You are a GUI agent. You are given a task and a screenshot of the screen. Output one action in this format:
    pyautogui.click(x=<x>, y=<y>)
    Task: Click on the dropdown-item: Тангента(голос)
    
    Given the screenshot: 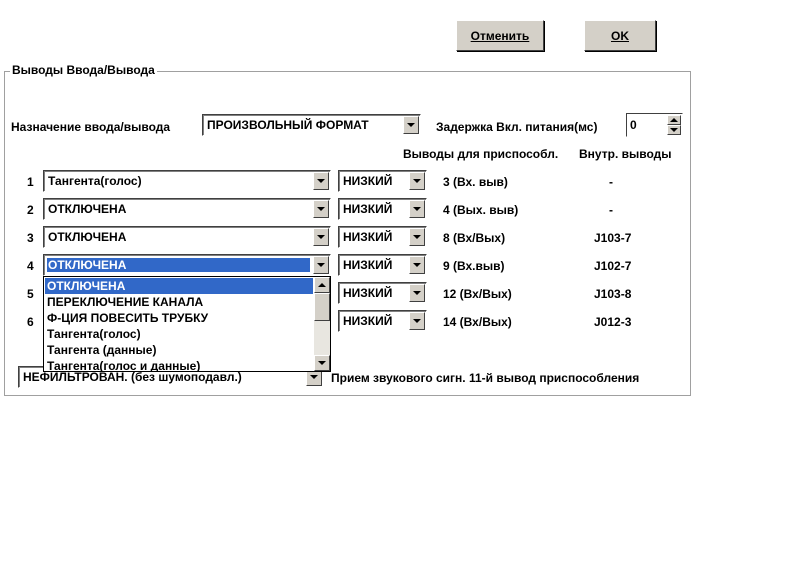 What is the action you would take?
    pyautogui.click(x=179, y=334)
    